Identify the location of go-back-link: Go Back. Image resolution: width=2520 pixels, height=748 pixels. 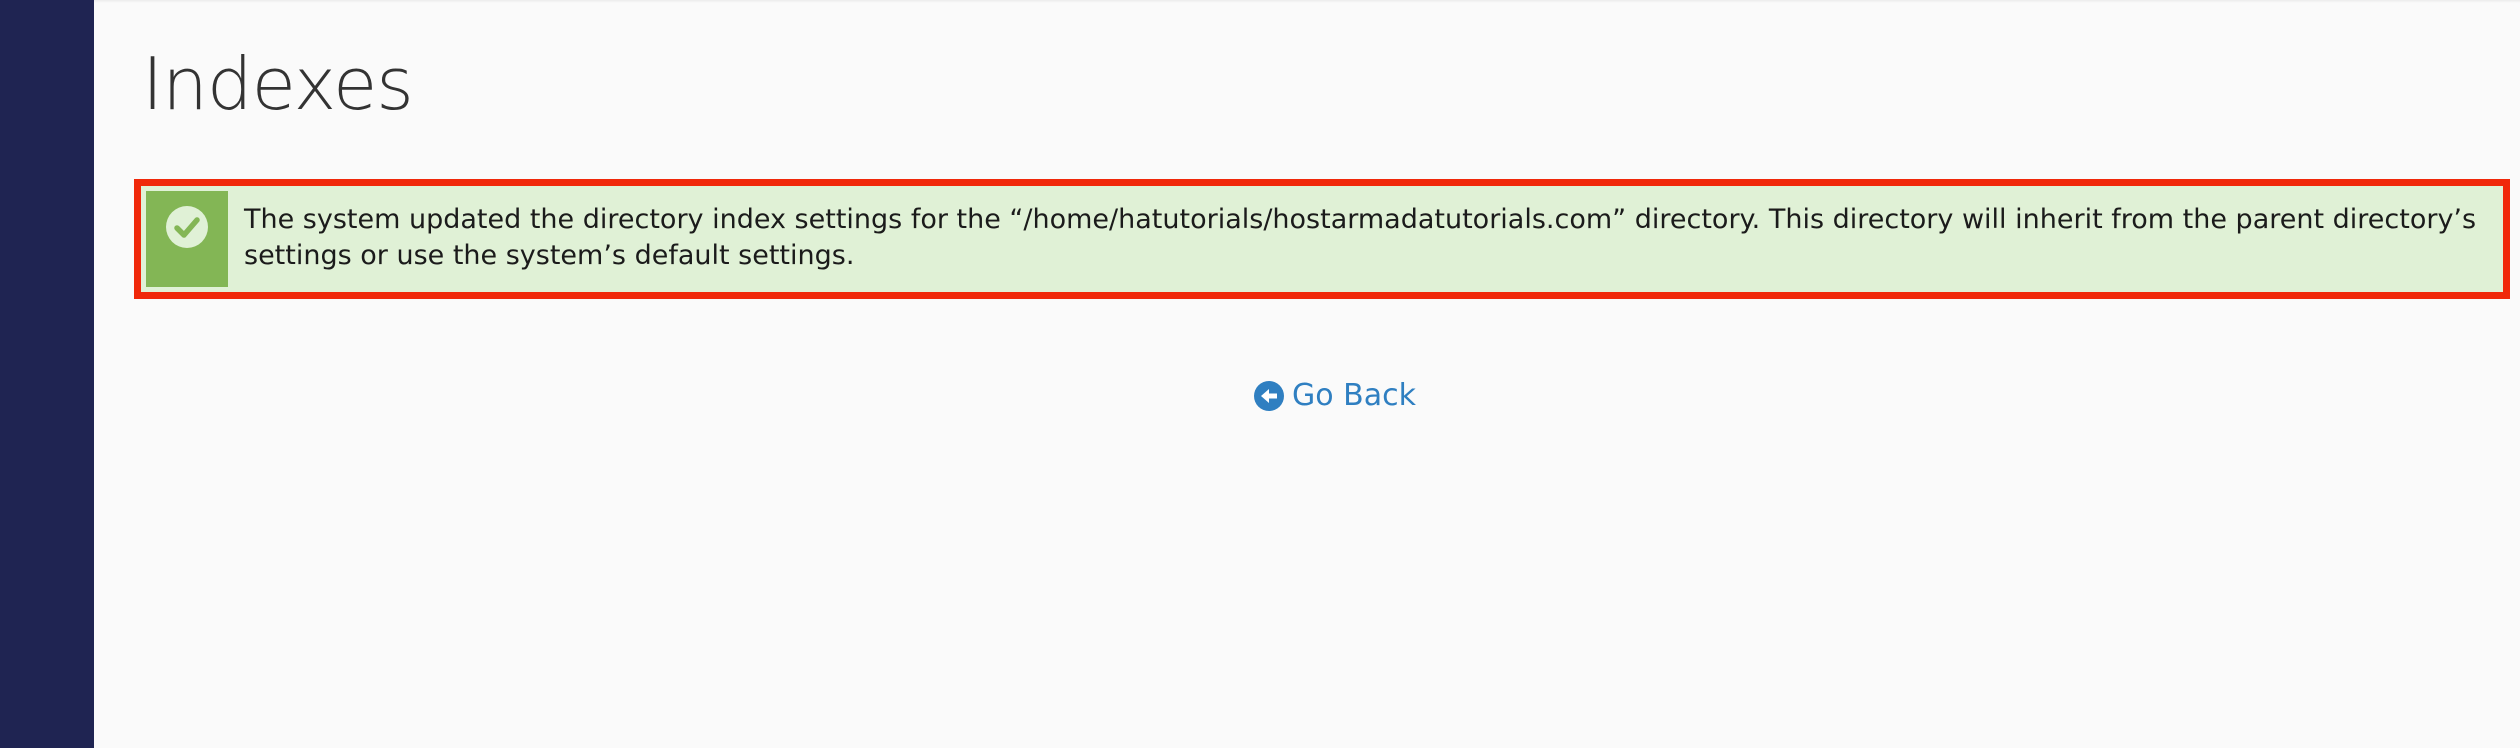
(1335, 396).